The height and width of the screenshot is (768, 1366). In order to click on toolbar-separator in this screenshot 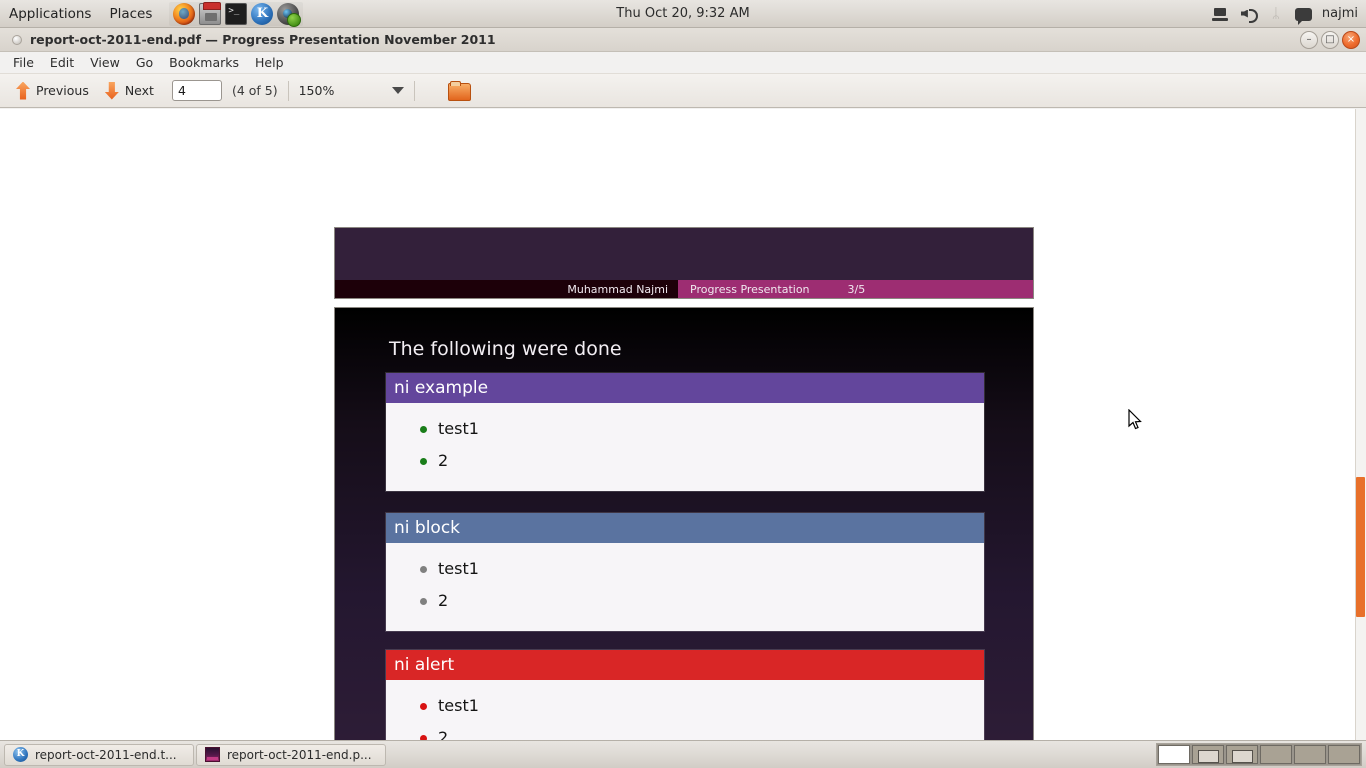, I will do `click(288, 90)`.